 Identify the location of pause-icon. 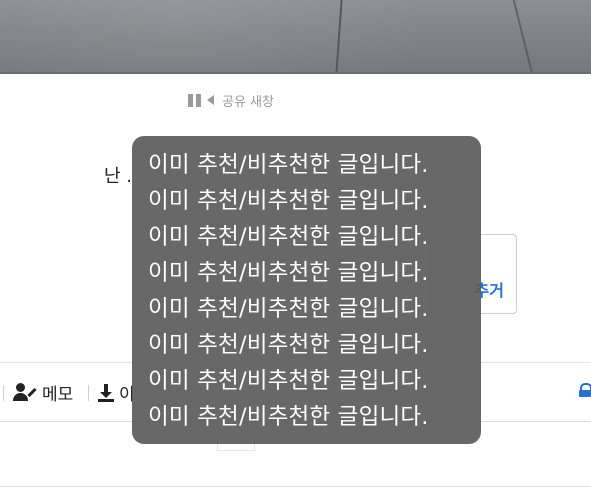
(194, 100).